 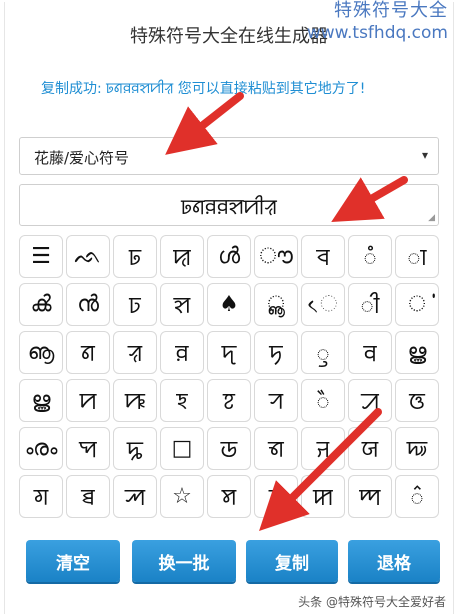 What do you see at coordinates (417, 256) in the screenshot?
I see `symbol-cell: ꠣ` at bounding box center [417, 256].